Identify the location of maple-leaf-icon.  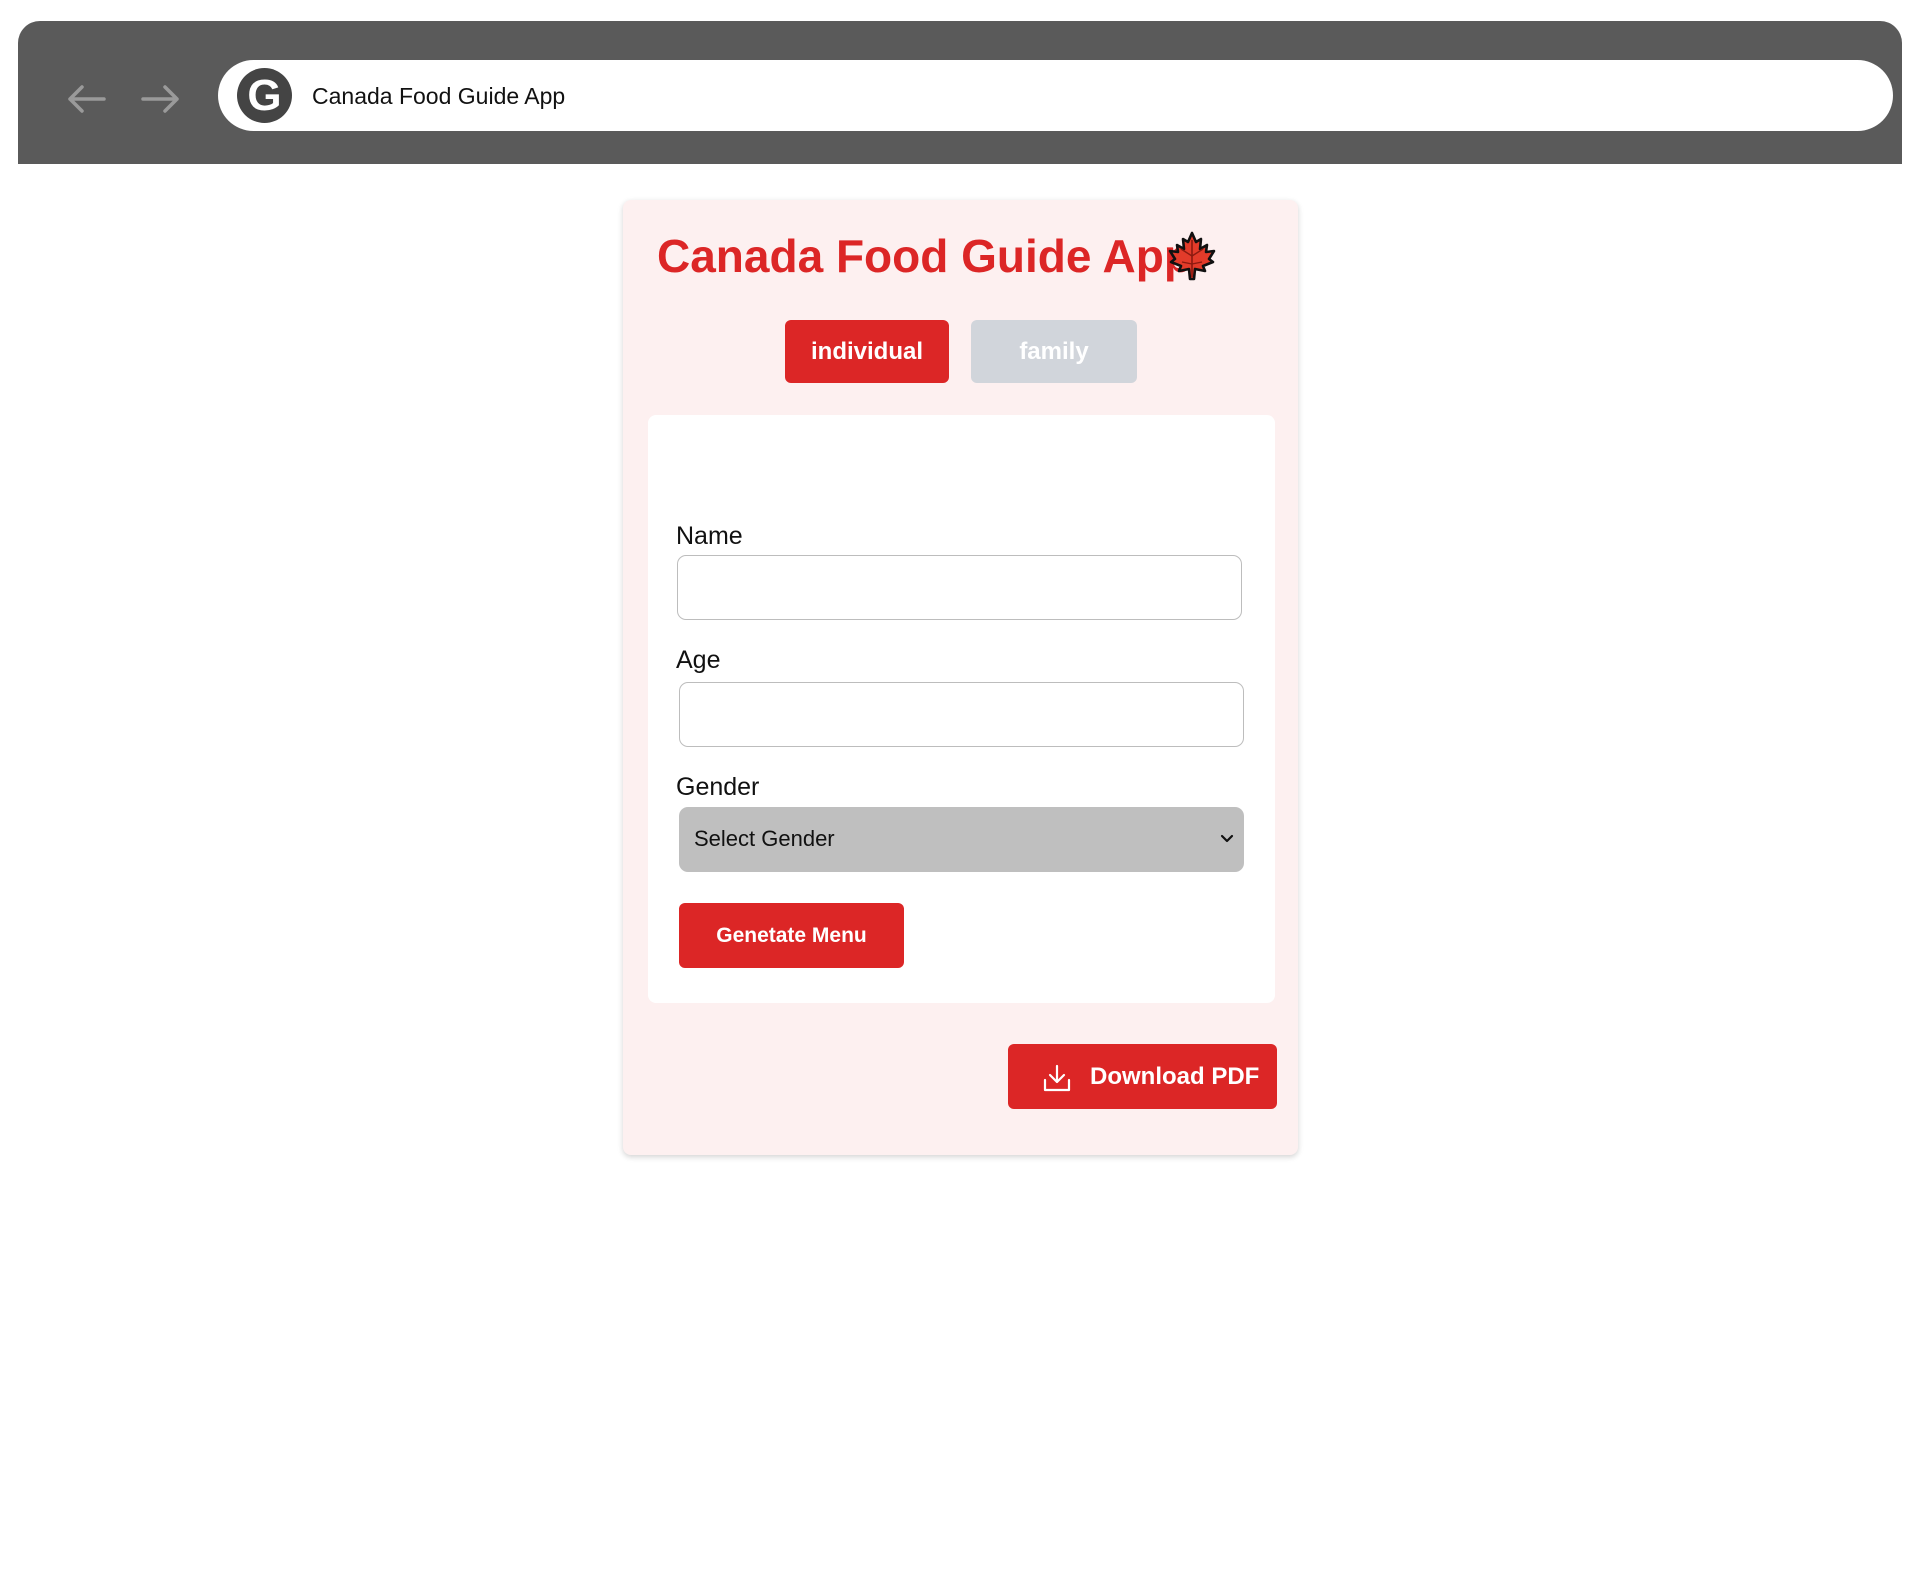
(1192, 256).